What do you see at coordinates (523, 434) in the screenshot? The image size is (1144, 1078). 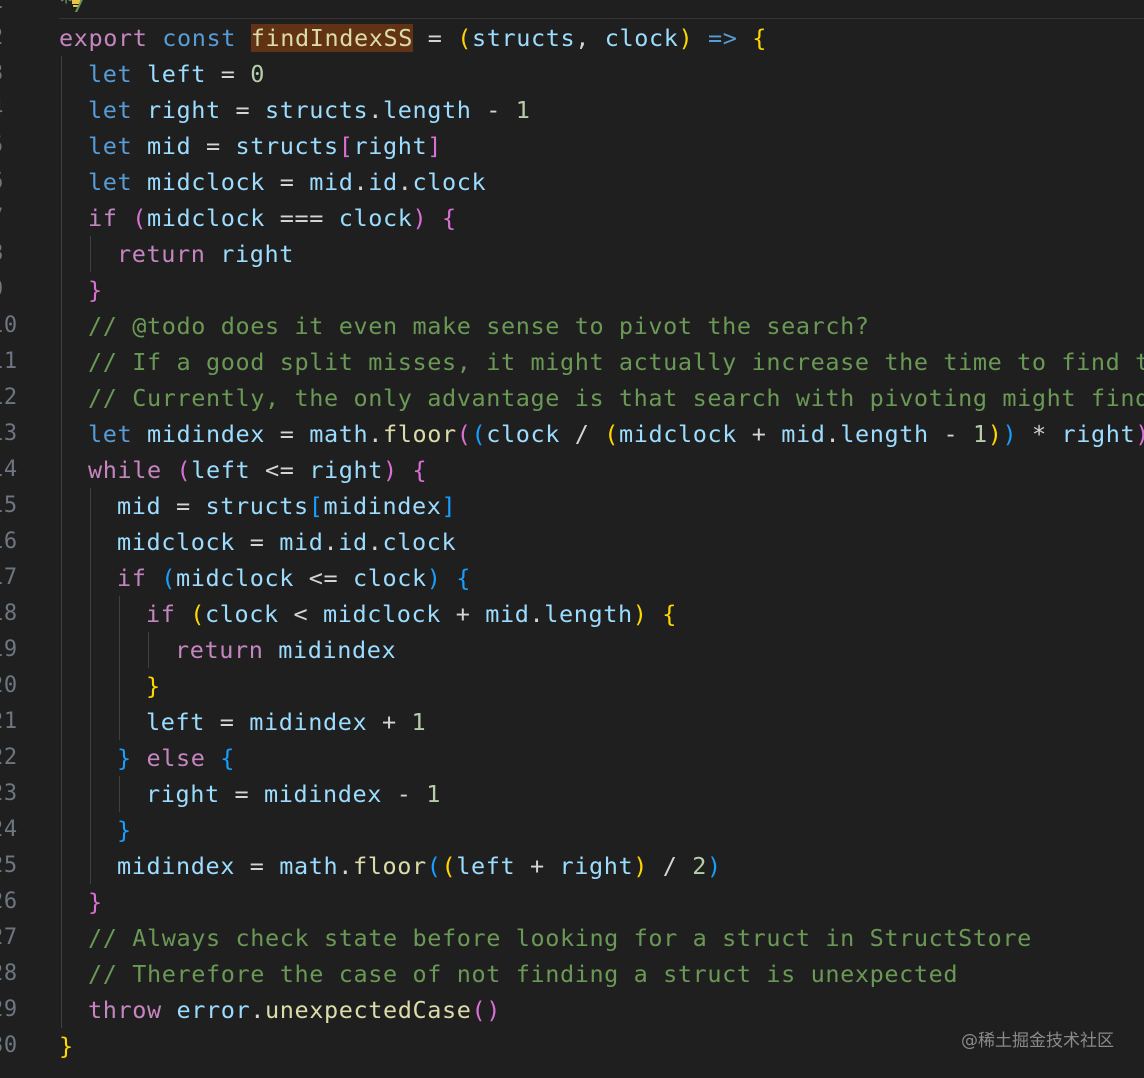 I see `code-token: clock` at bounding box center [523, 434].